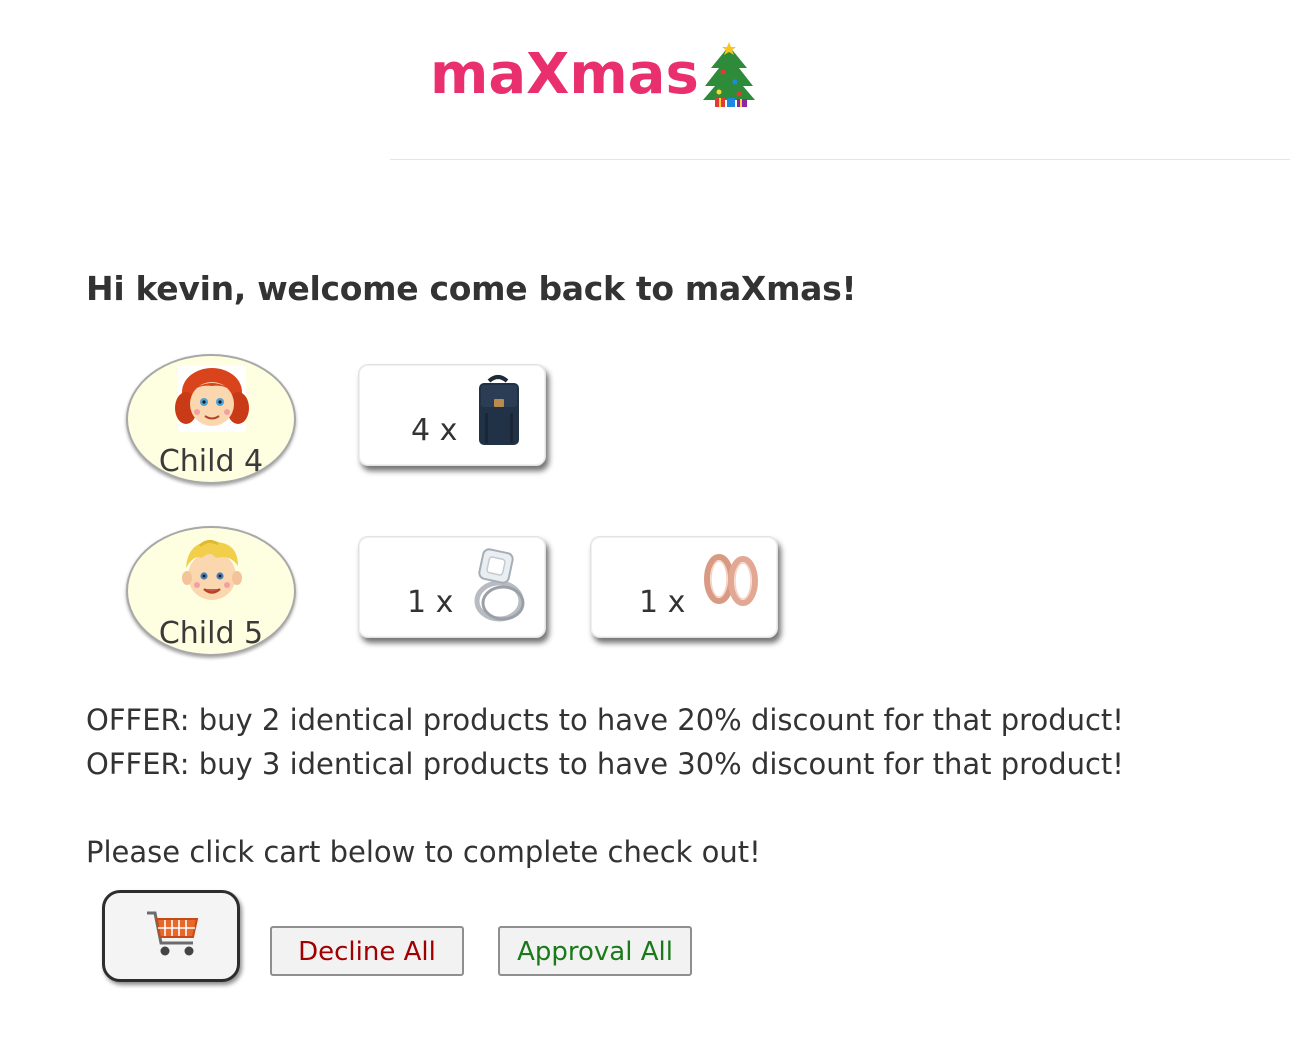 The height and width of the screenshot is (1064, 1290). Describe the element at coordinates (434, 430) in the screenshot. I see `gift-quantity: 4 x` at that location.